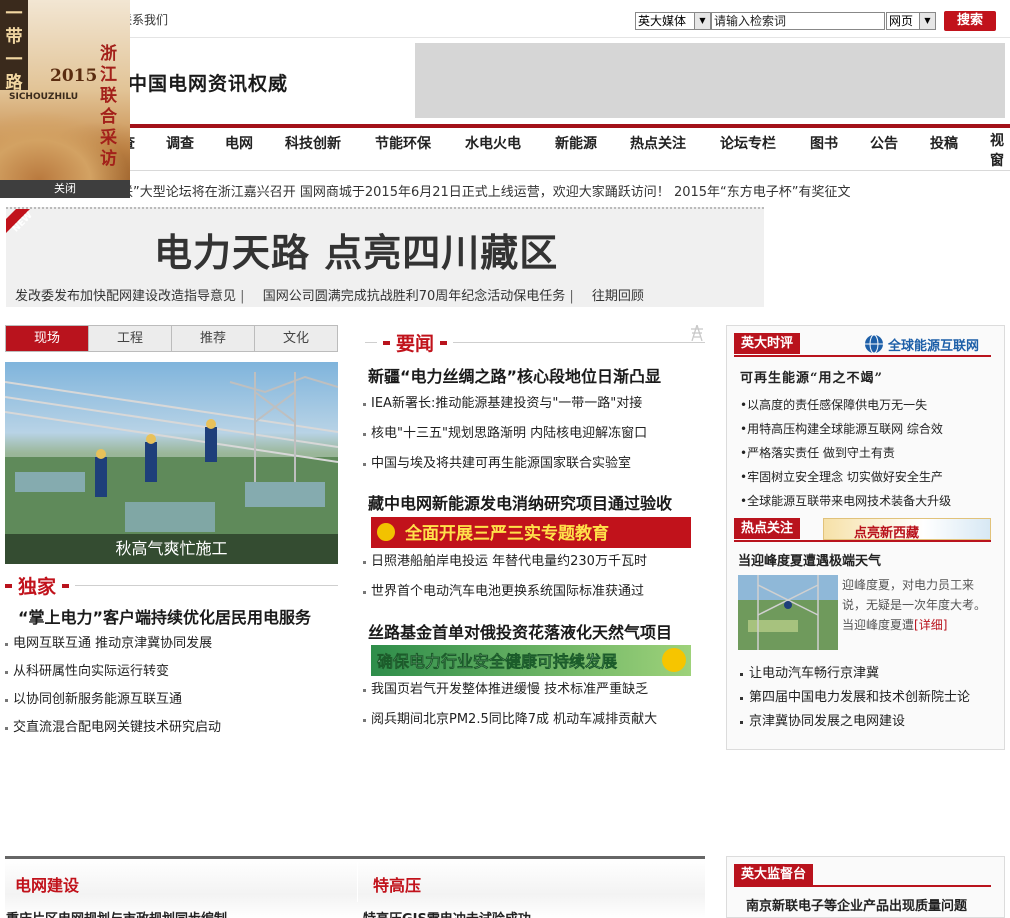 The height and width of the screenshot is (918, 1010). What do you see at coordinates (576, 143) in the screenshot?
I see `nav-item-new-energy: 新能源` at bounding box center [576, 143].